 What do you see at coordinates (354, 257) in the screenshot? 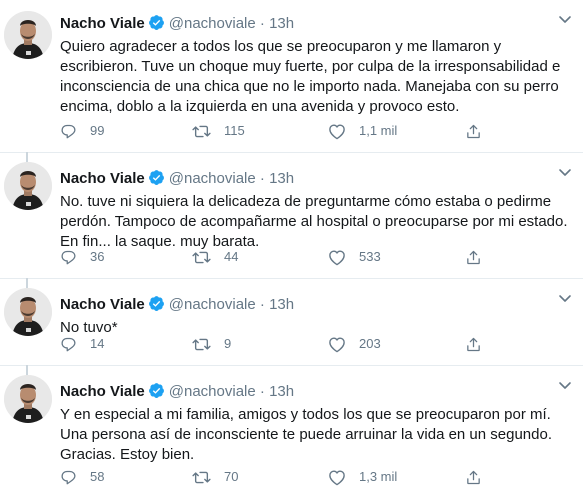
I see `like-button: 533` at bounding box center [354, 257].